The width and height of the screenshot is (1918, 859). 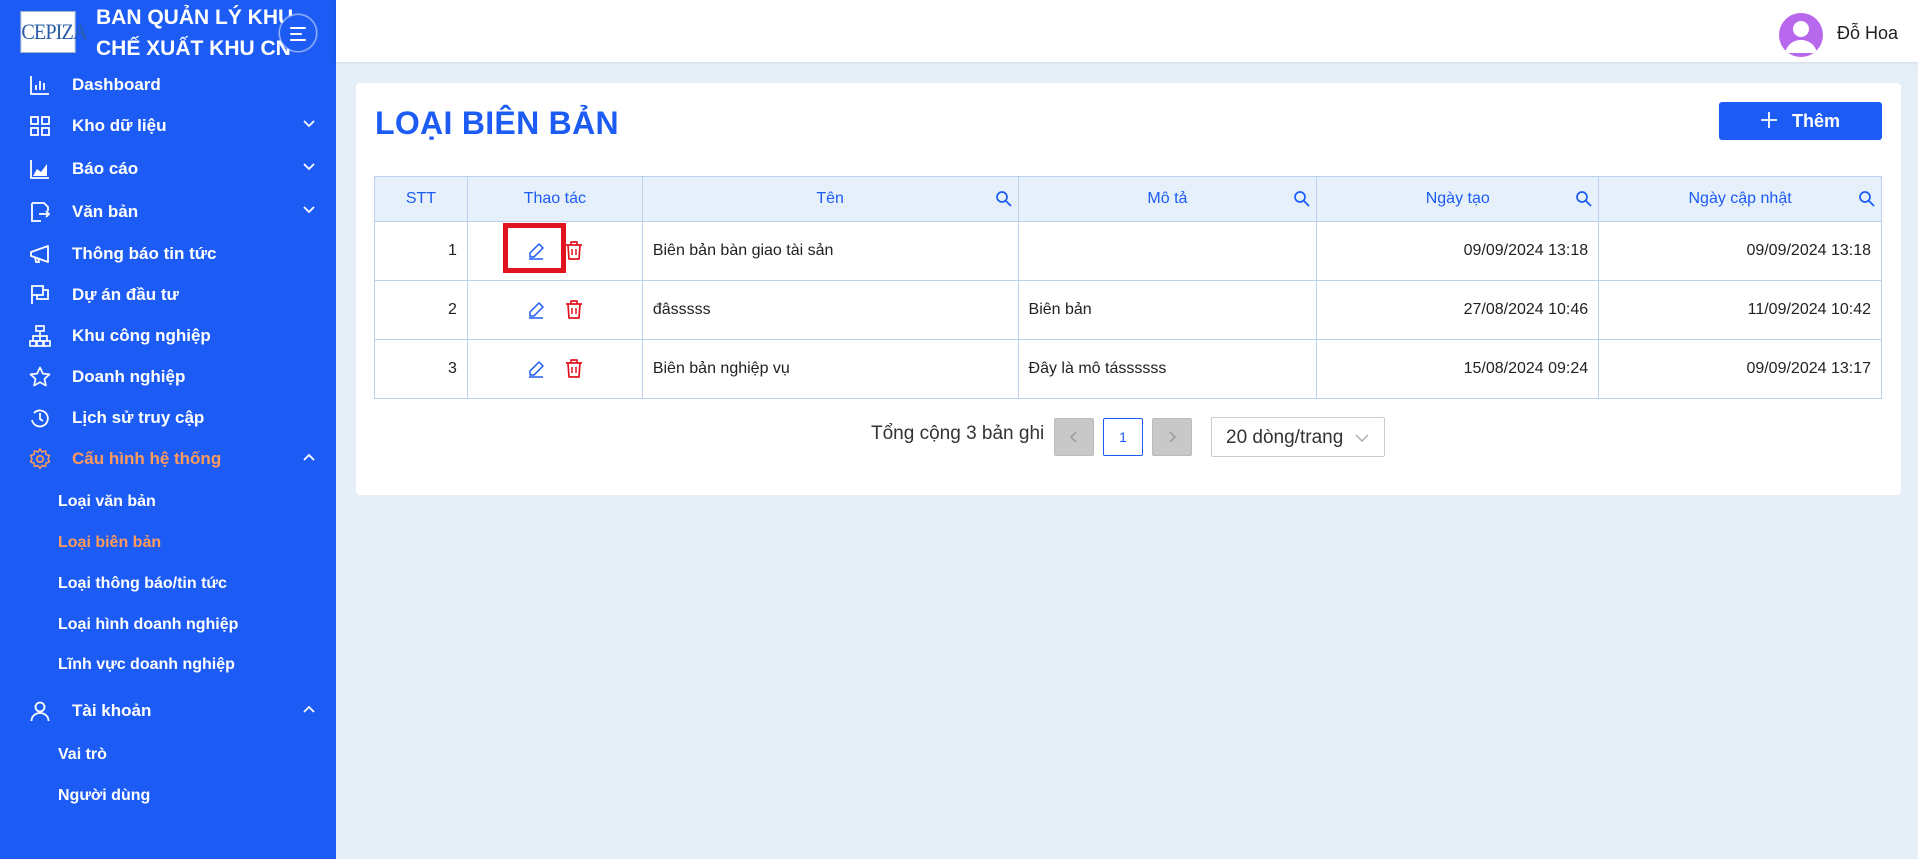 What do you see at coordinates (298, 33) in the screenshot?
I see `sidebar-toggle-button` at bounding box center [298, 33].